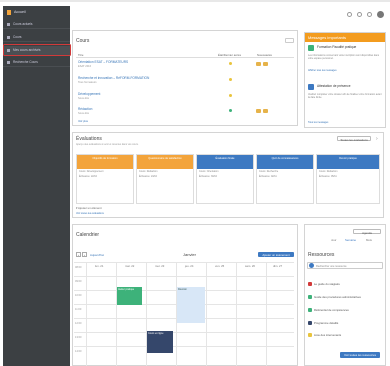 The width and height of the screenshot is (390, 366). What do you see at coordinates (360, 355) in the screenshot?
I see `all-resources-button: Voir toutes les ressources` at bounding box center [360, 355].